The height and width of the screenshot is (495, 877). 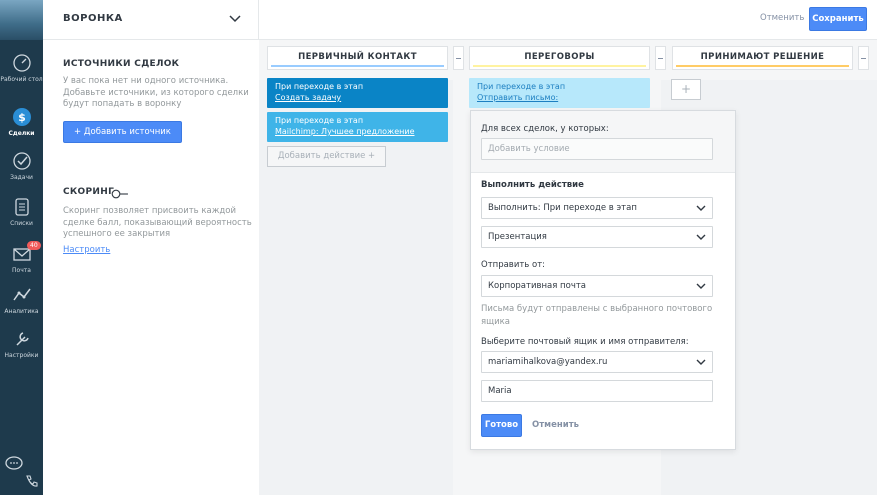 What do you see at coordinates (122, 132) in the screenshot?
I see `add-source-button: + Добавить источник` at bounding box center [122, 132].